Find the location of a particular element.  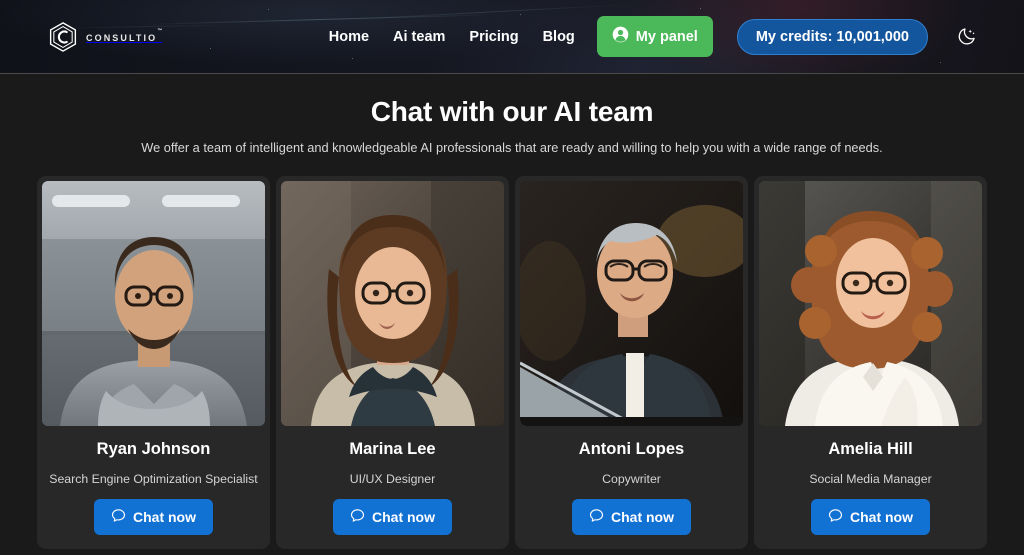

card-name: Marina Lee is located at coordinates (392, 449).